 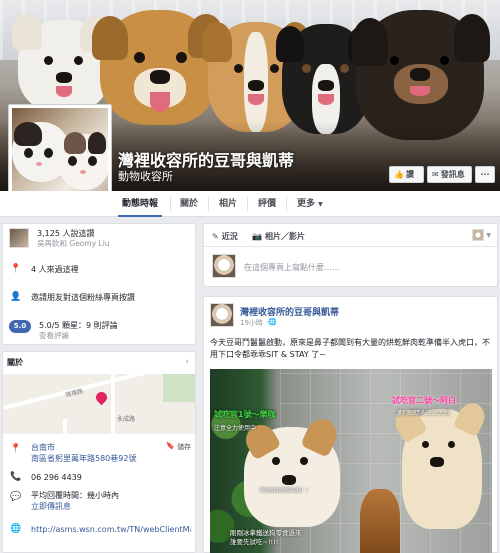 I want to click on bookmark-icon: 🔖, so click(x=170, y=446).